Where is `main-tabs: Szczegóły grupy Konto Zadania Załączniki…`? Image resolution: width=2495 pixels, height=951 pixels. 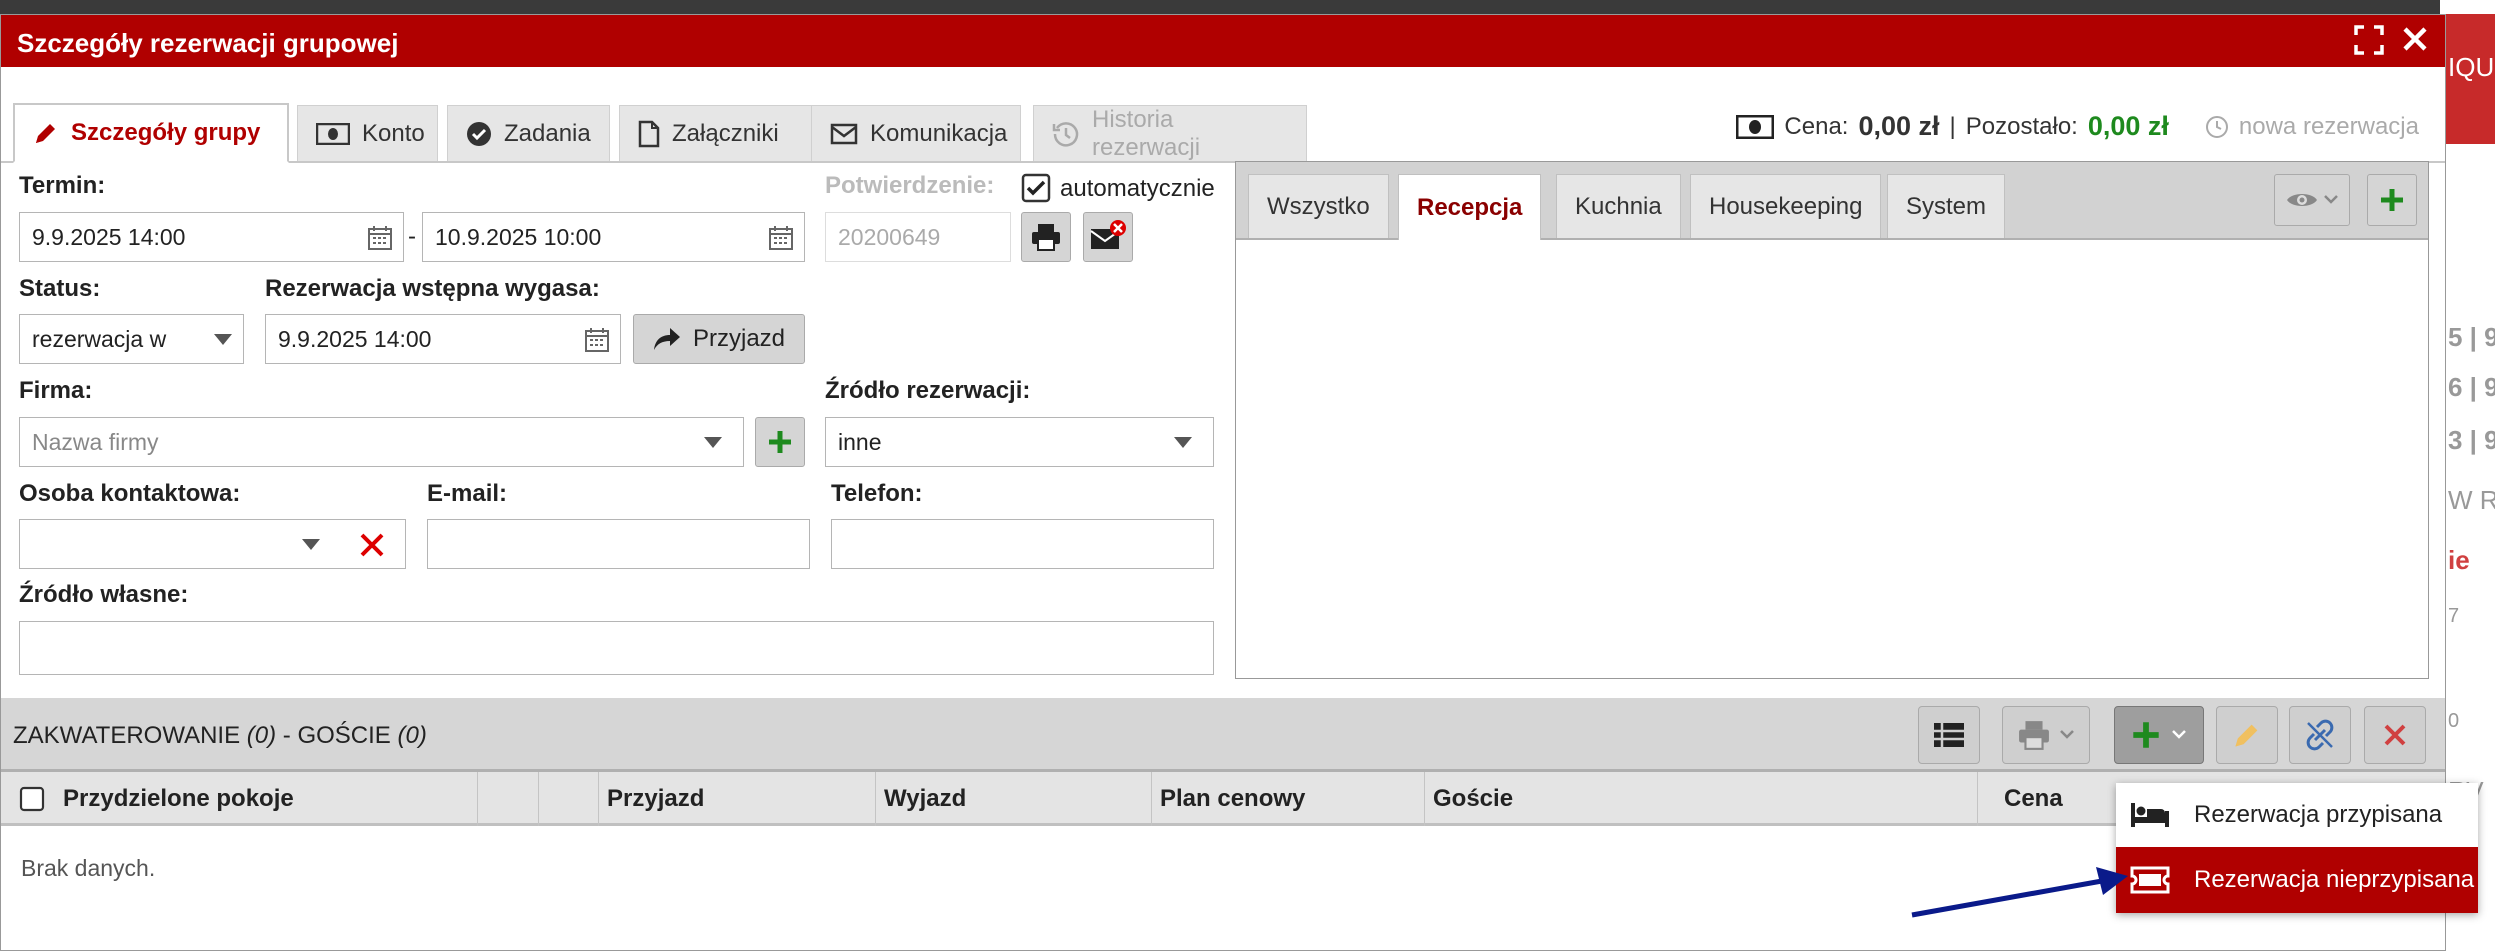
main-tabs: Szczegóły grupy Konto Zadania Załączniki… is located at coordinates (1223, 115).